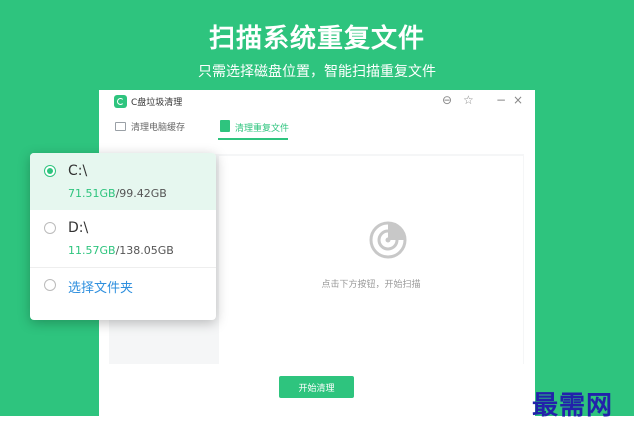  What do you see at coordinates (388, 240) in the screenshot?
I see `radar-scan-icon` at bounding box center [388, 240].